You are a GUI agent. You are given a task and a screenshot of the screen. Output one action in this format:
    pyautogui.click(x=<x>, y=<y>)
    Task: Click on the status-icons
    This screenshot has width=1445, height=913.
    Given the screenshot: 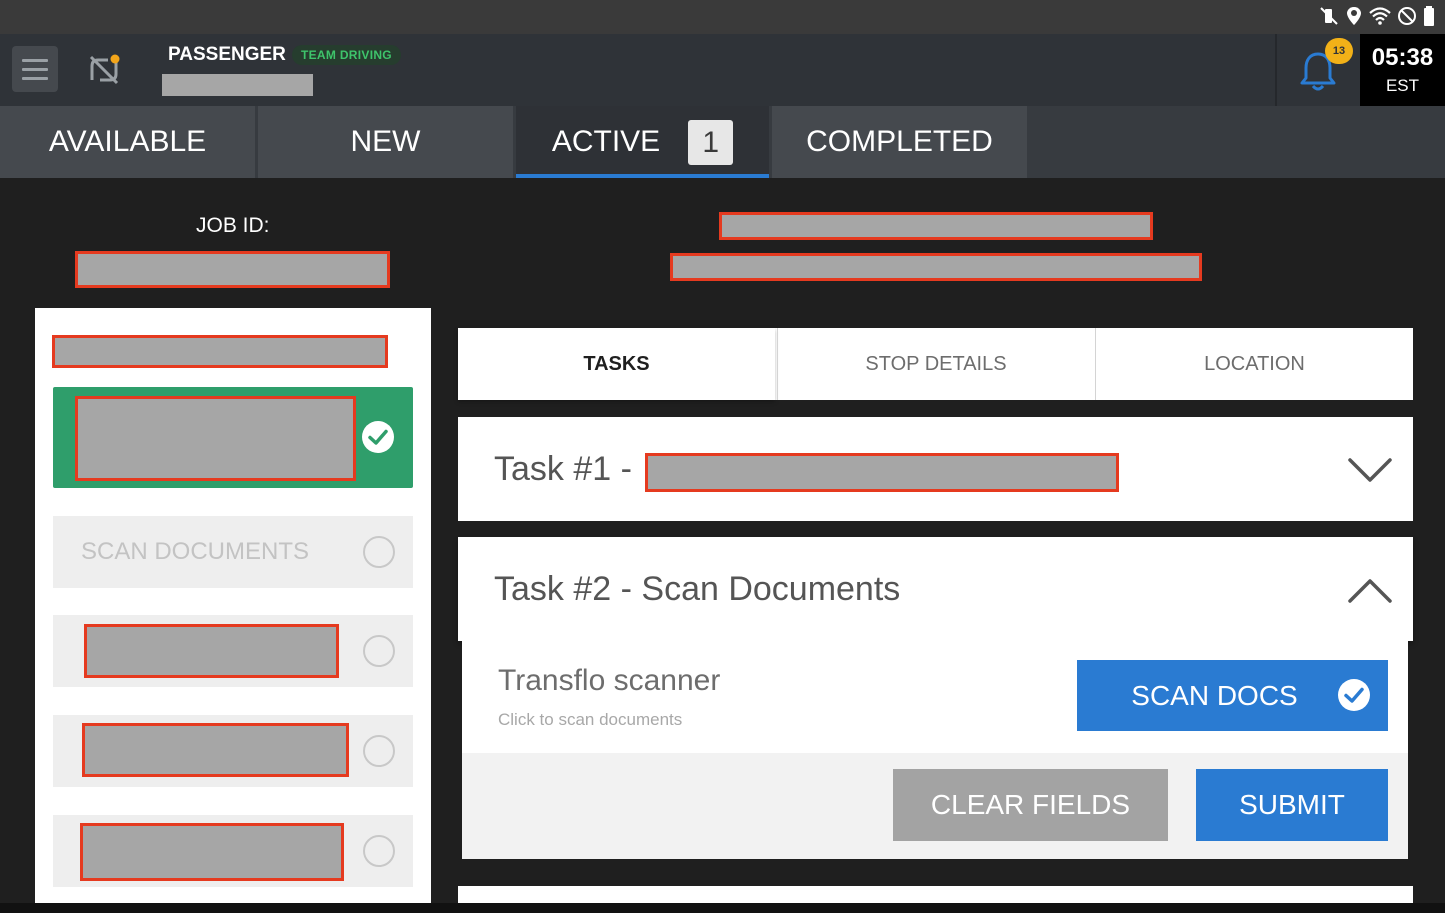 What is the action you would take?
    pyautogui.click(x=1377, y=16)
    